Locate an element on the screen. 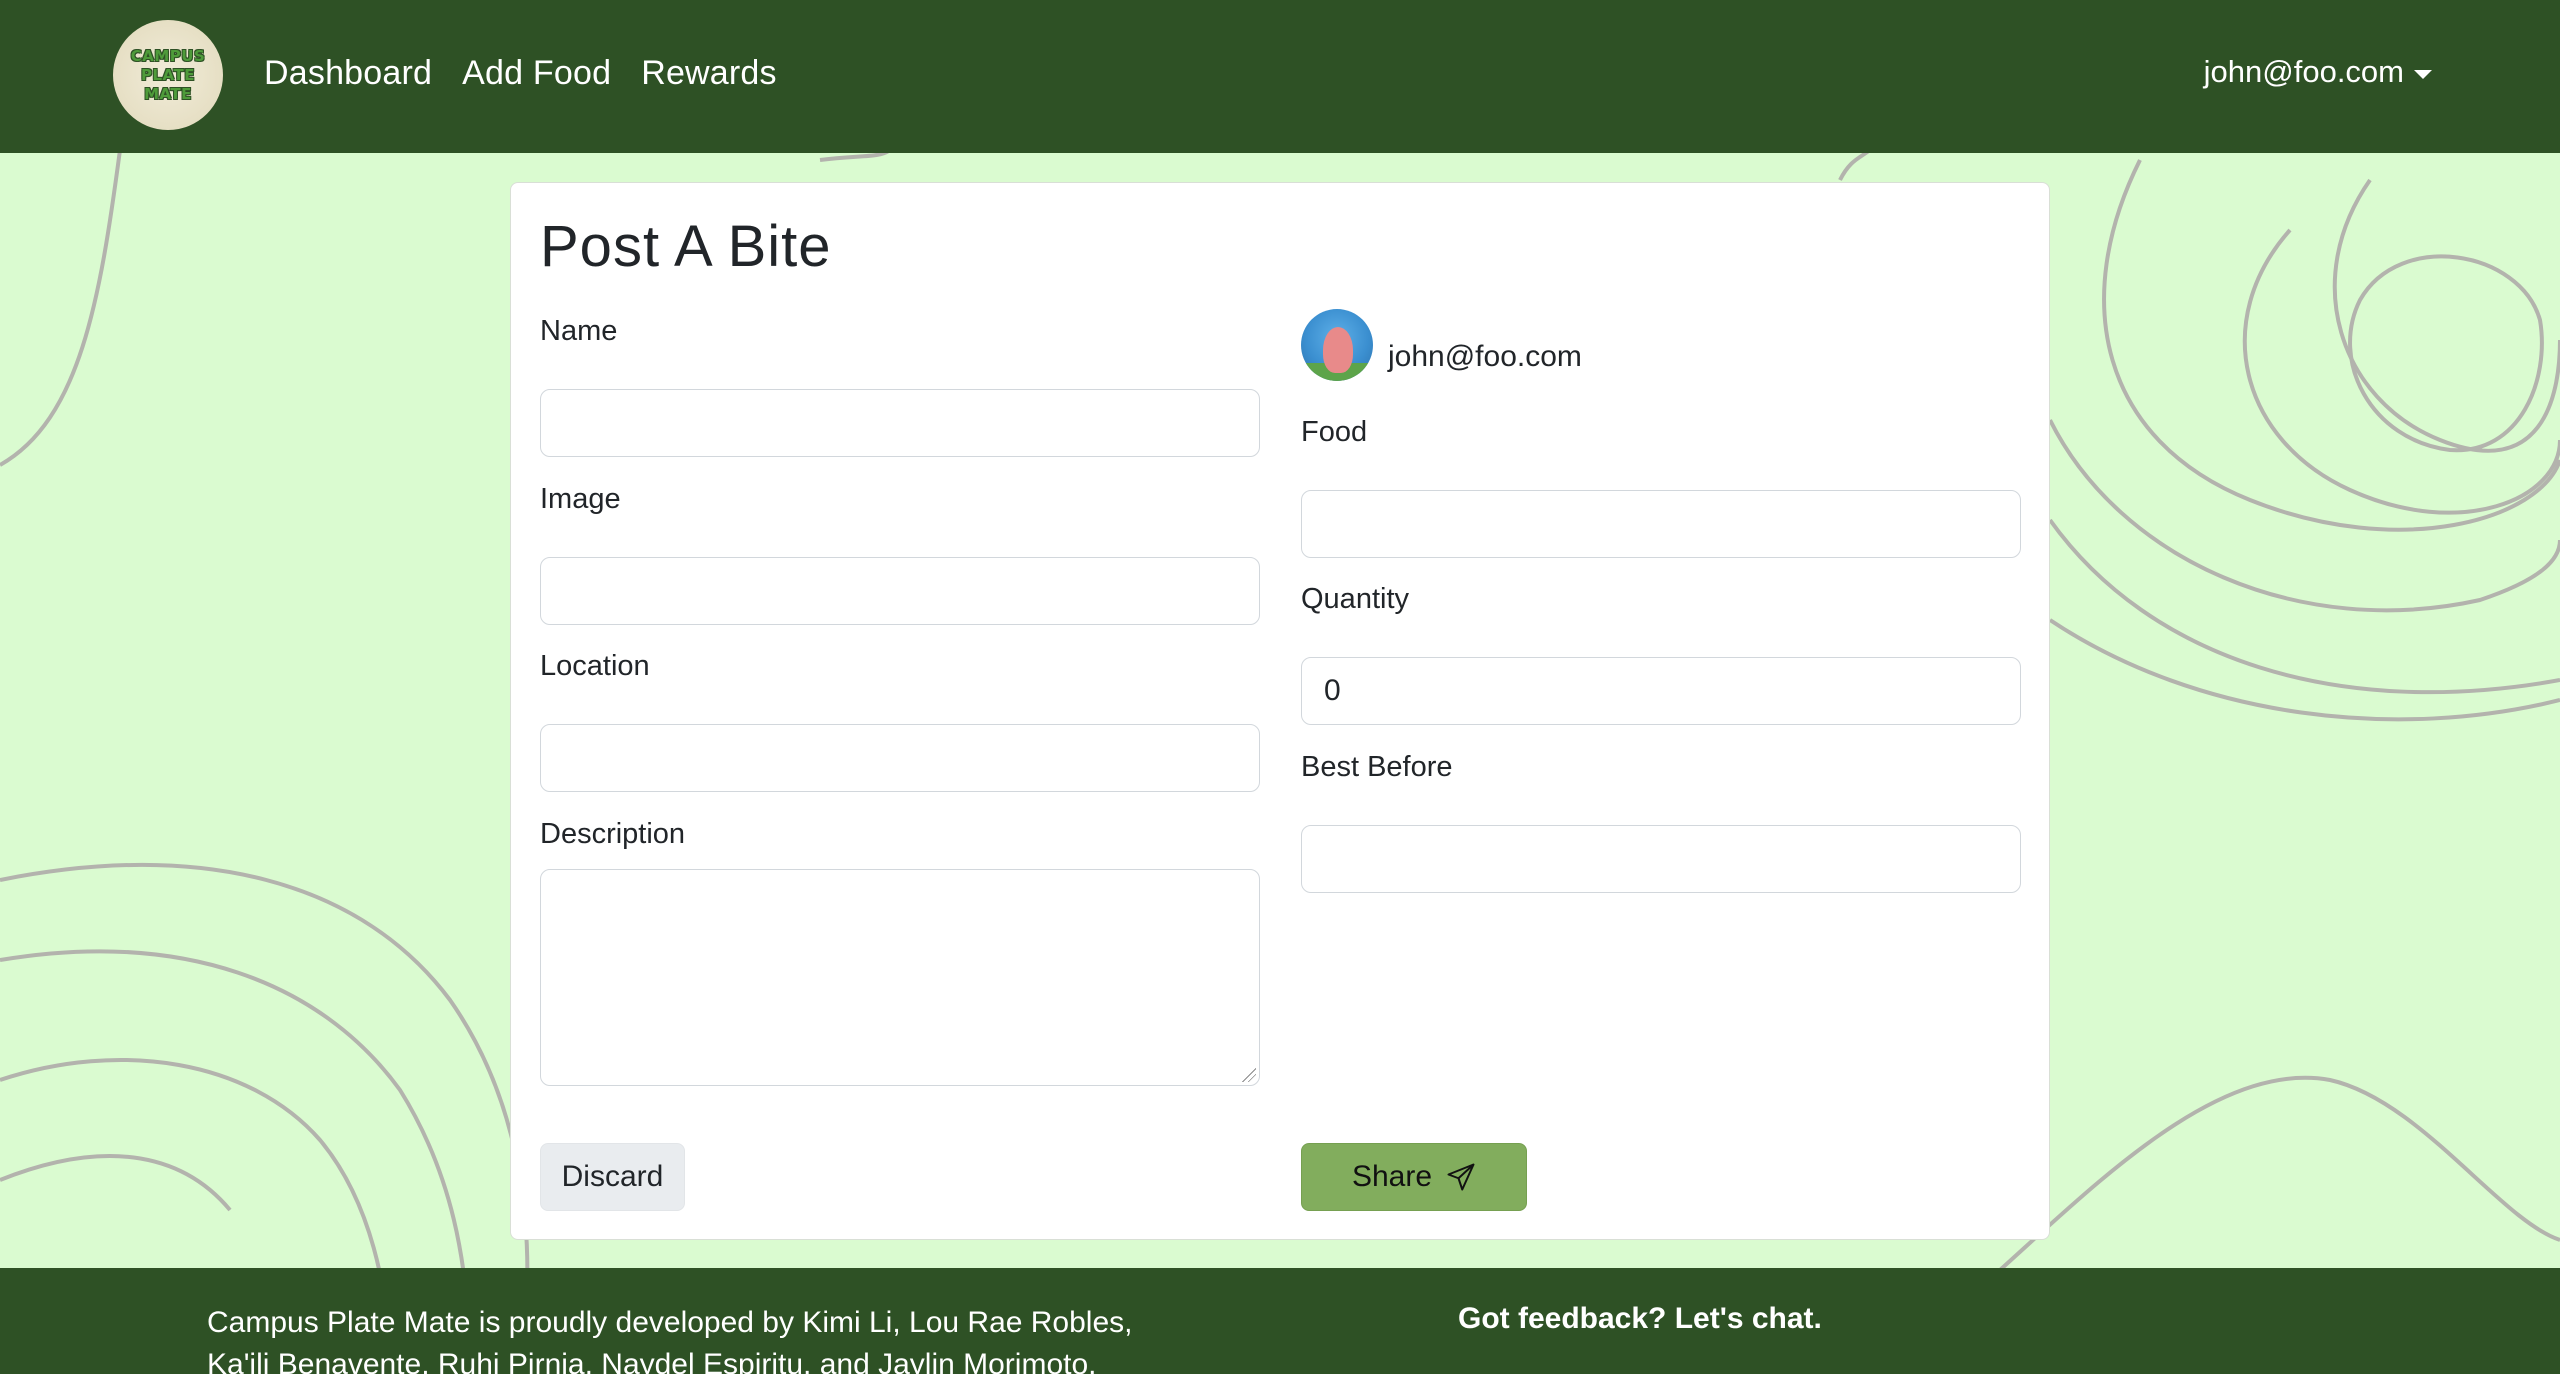 This screenshot has height=1374, width=2560. logo-line-2: PLATE is located at coordinates (168, 74).